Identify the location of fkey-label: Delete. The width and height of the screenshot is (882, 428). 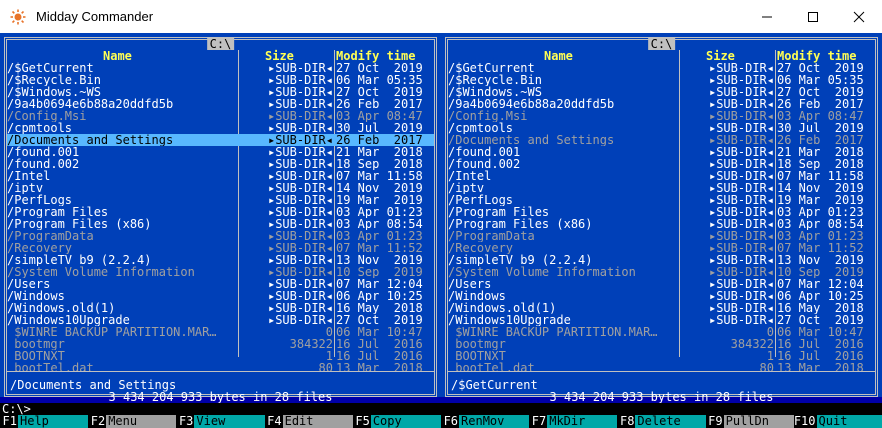
(670, 421).